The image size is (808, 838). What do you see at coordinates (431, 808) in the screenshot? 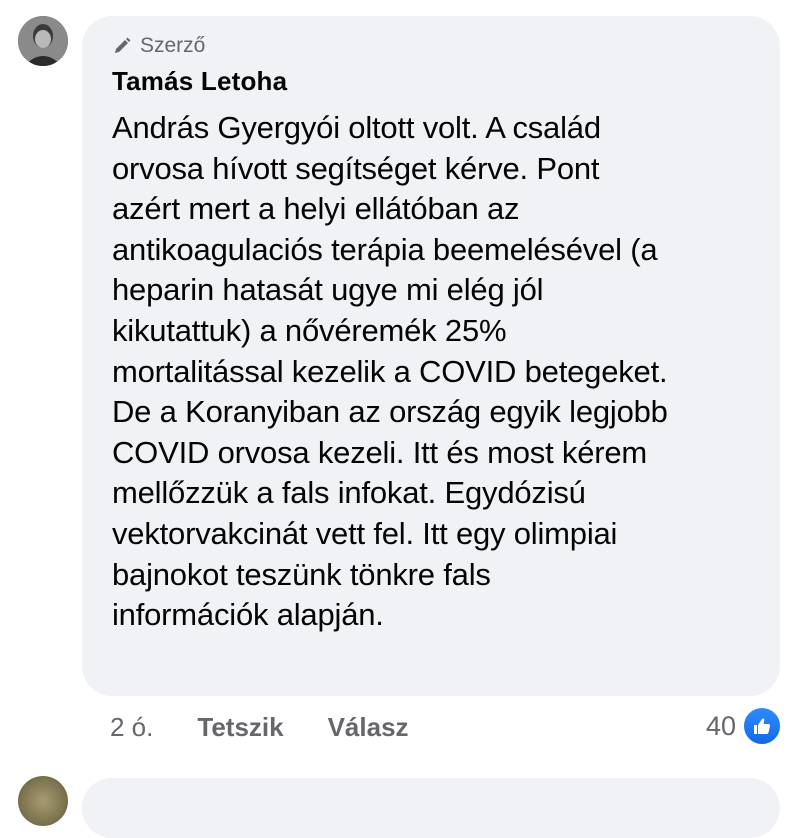
I see `next-comment-bubble` at bounding box center [431, 808].